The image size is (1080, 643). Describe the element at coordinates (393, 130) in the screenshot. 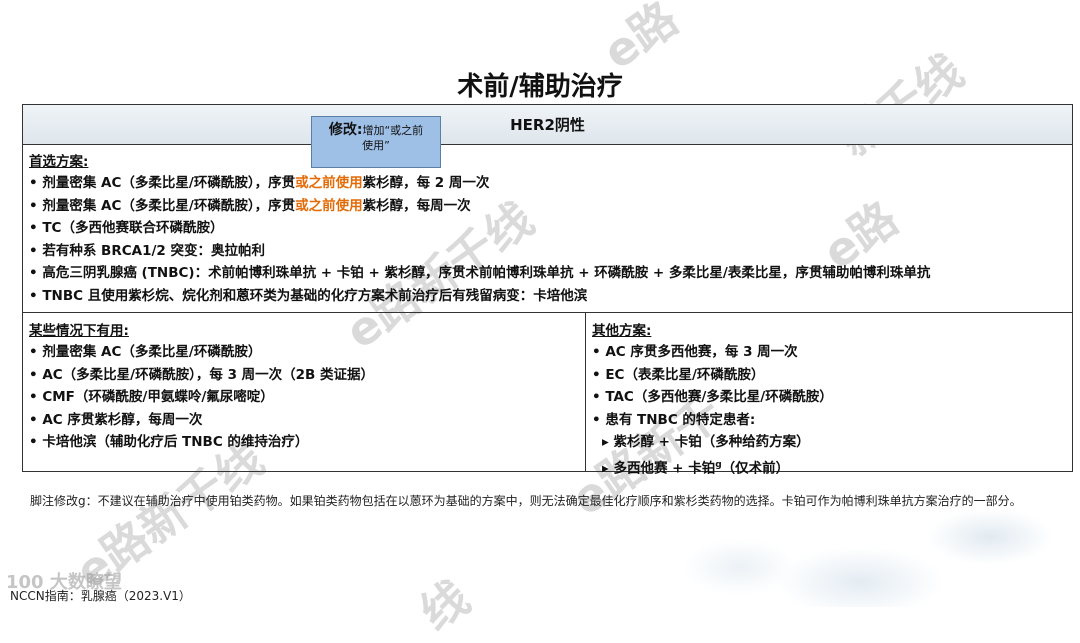

I see `revision-note-text: 增加“或之前` at that location.